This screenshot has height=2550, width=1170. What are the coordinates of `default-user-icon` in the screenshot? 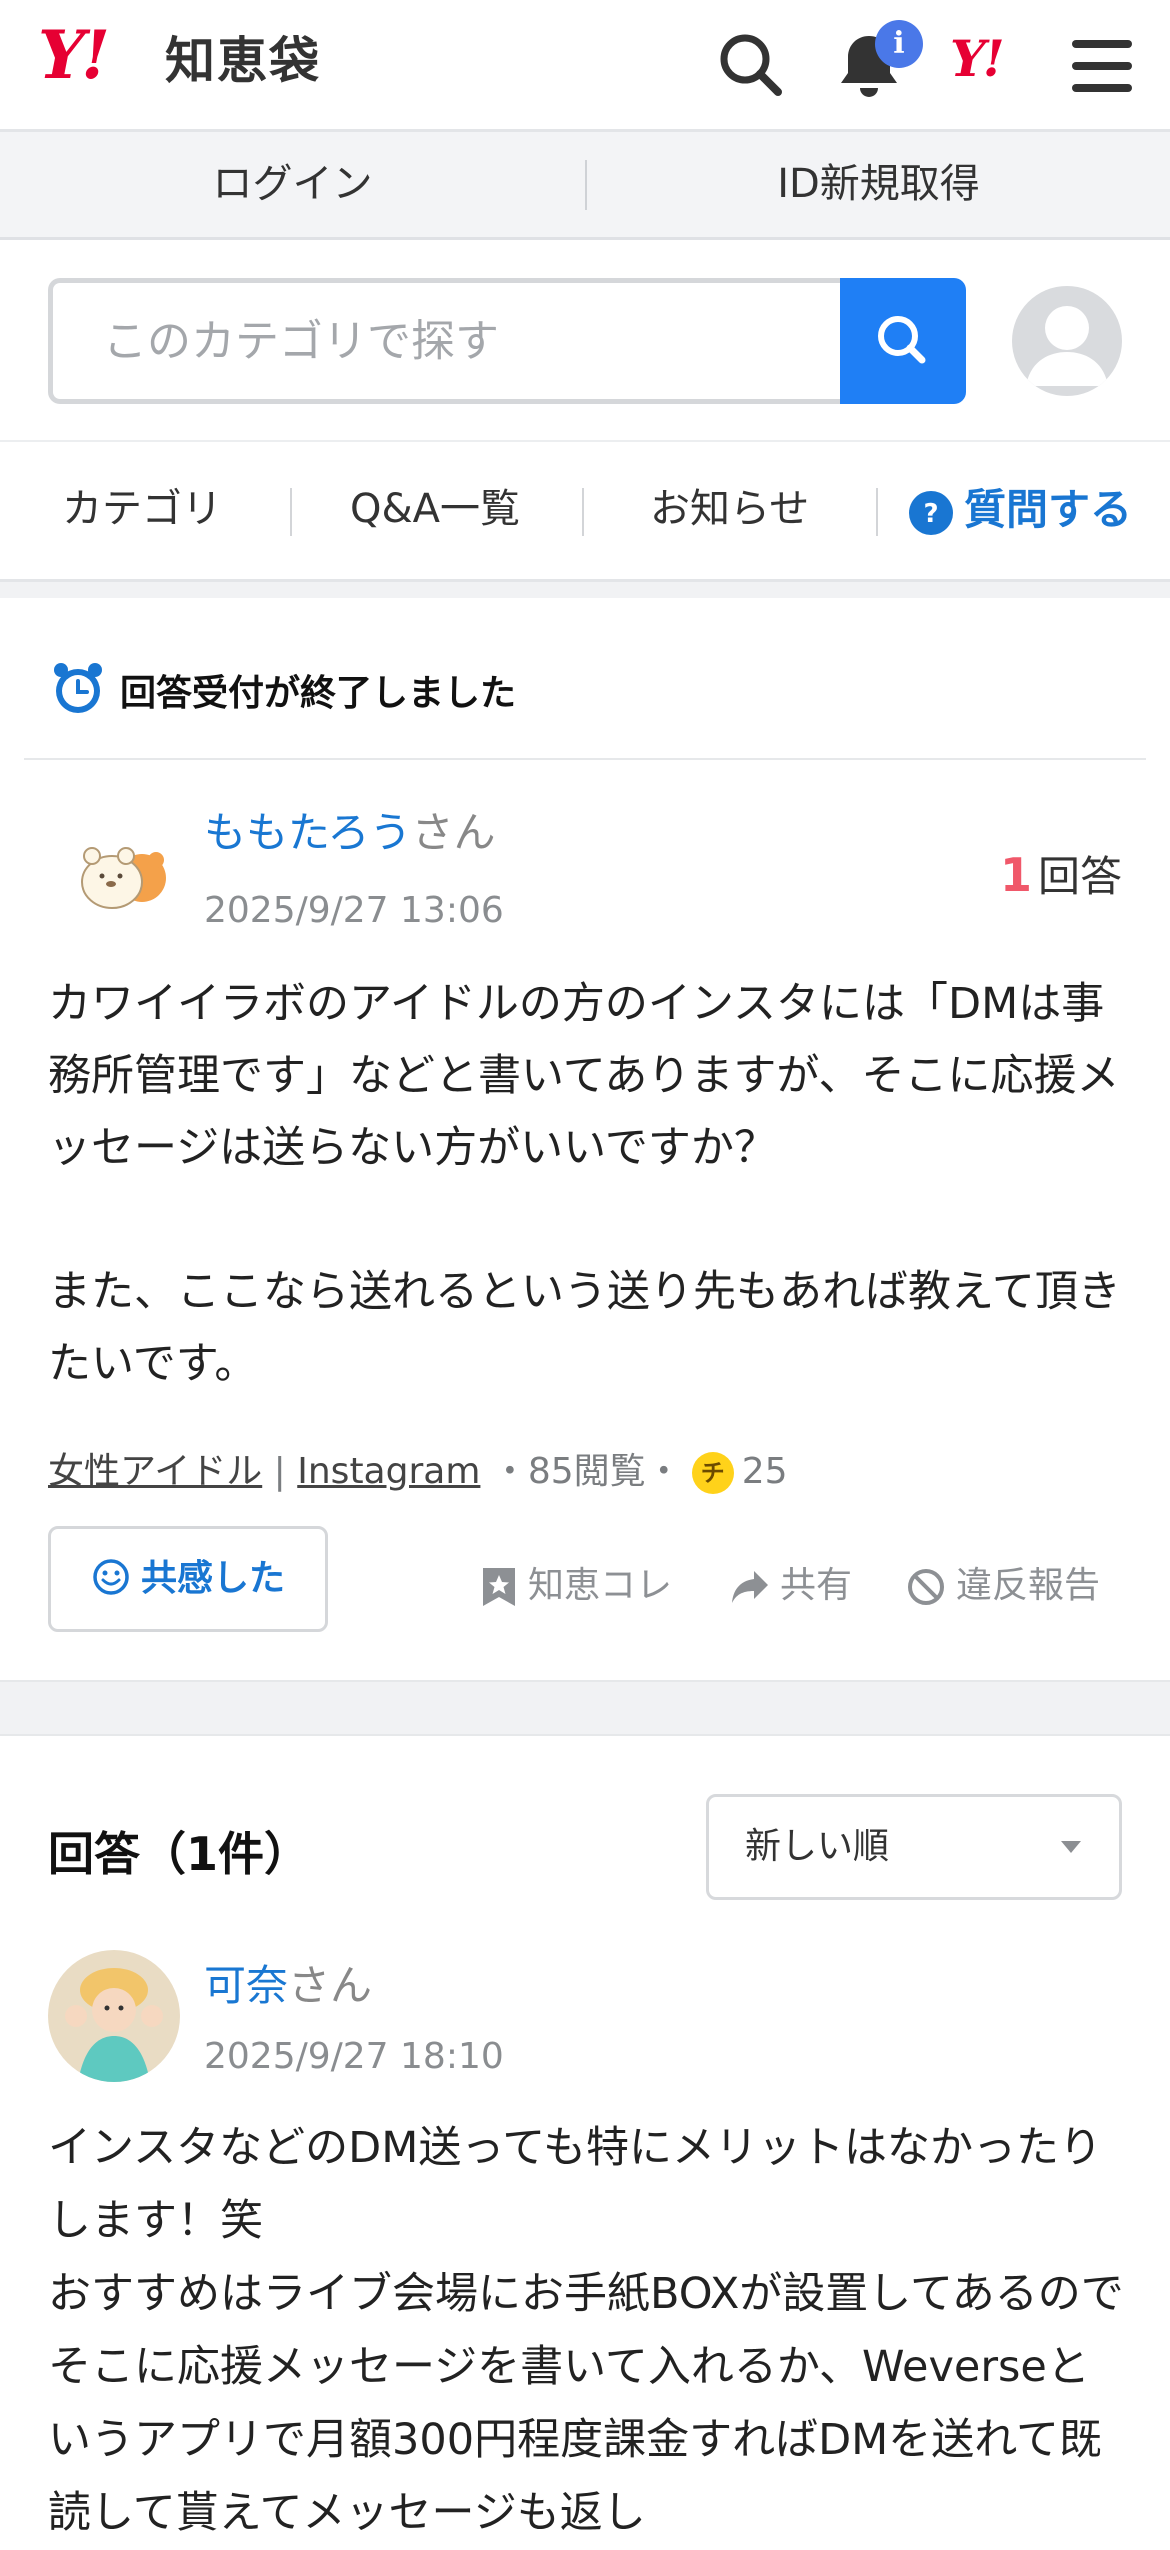 It's located at (1067, 346).